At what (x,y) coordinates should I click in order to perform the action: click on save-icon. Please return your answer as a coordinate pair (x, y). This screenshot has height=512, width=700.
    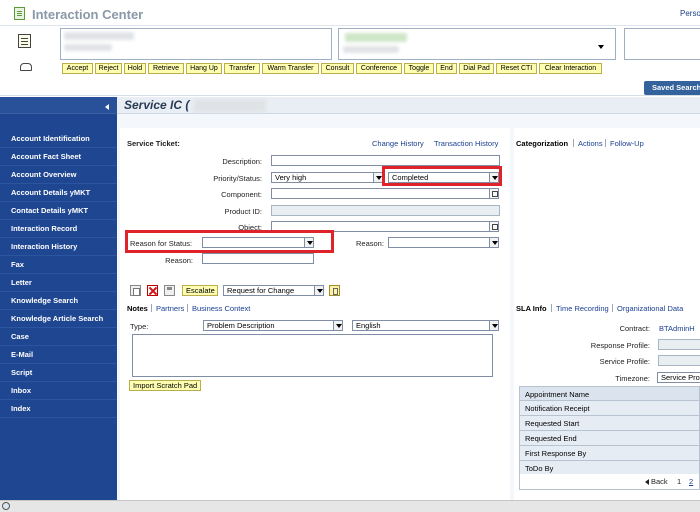
    Looking at the image, I should click on (169, 290).